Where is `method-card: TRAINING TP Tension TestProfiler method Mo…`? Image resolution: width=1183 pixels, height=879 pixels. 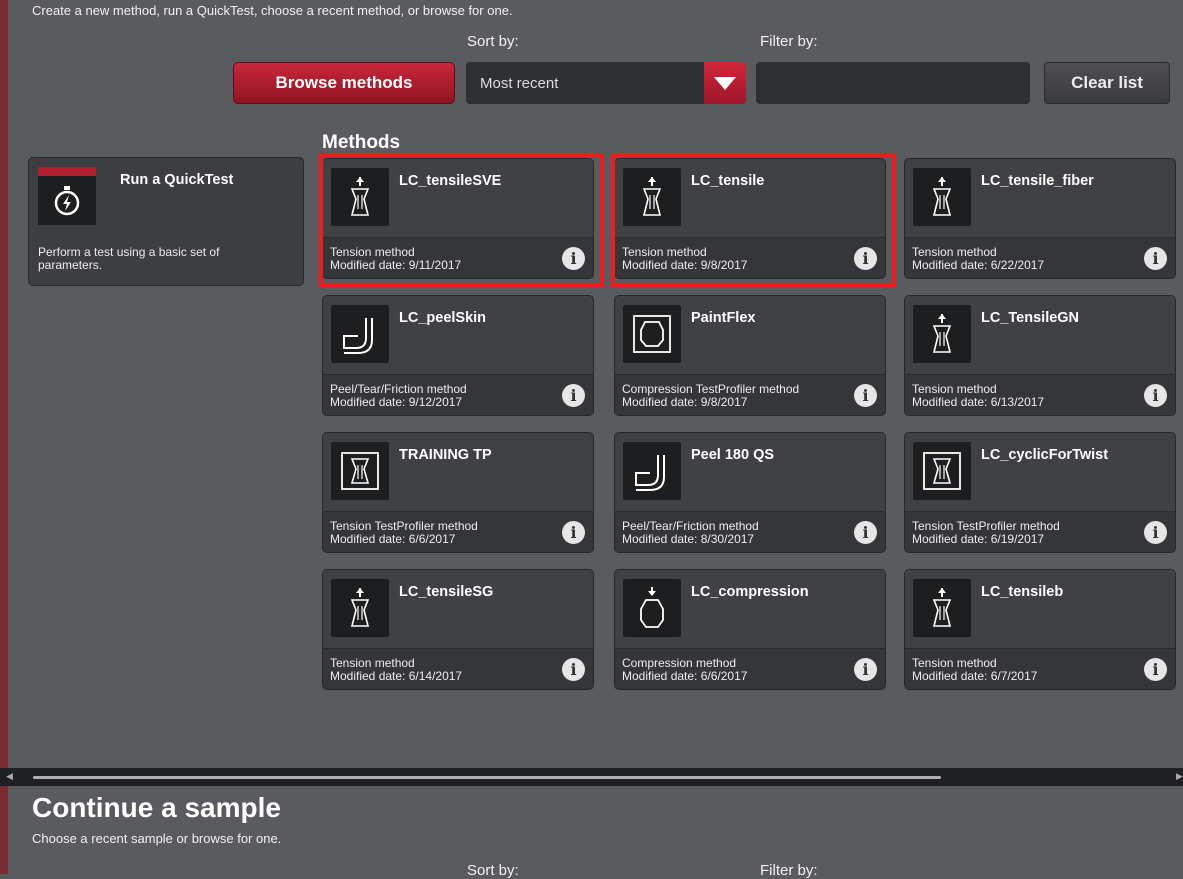
method-card: TRAINING TP Tension TestProfiler method Mo… is located at coordinates (458, 492).